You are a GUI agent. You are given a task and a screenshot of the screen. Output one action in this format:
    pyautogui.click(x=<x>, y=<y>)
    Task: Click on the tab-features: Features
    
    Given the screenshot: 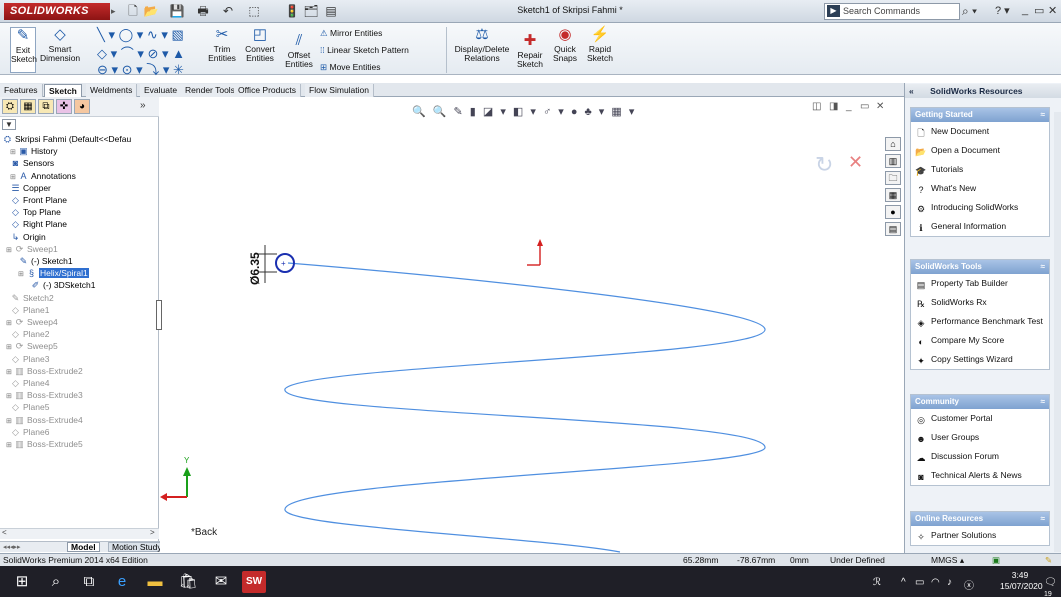 What is the action you would take?
    pyautogui.click(x=21, y=90)
    